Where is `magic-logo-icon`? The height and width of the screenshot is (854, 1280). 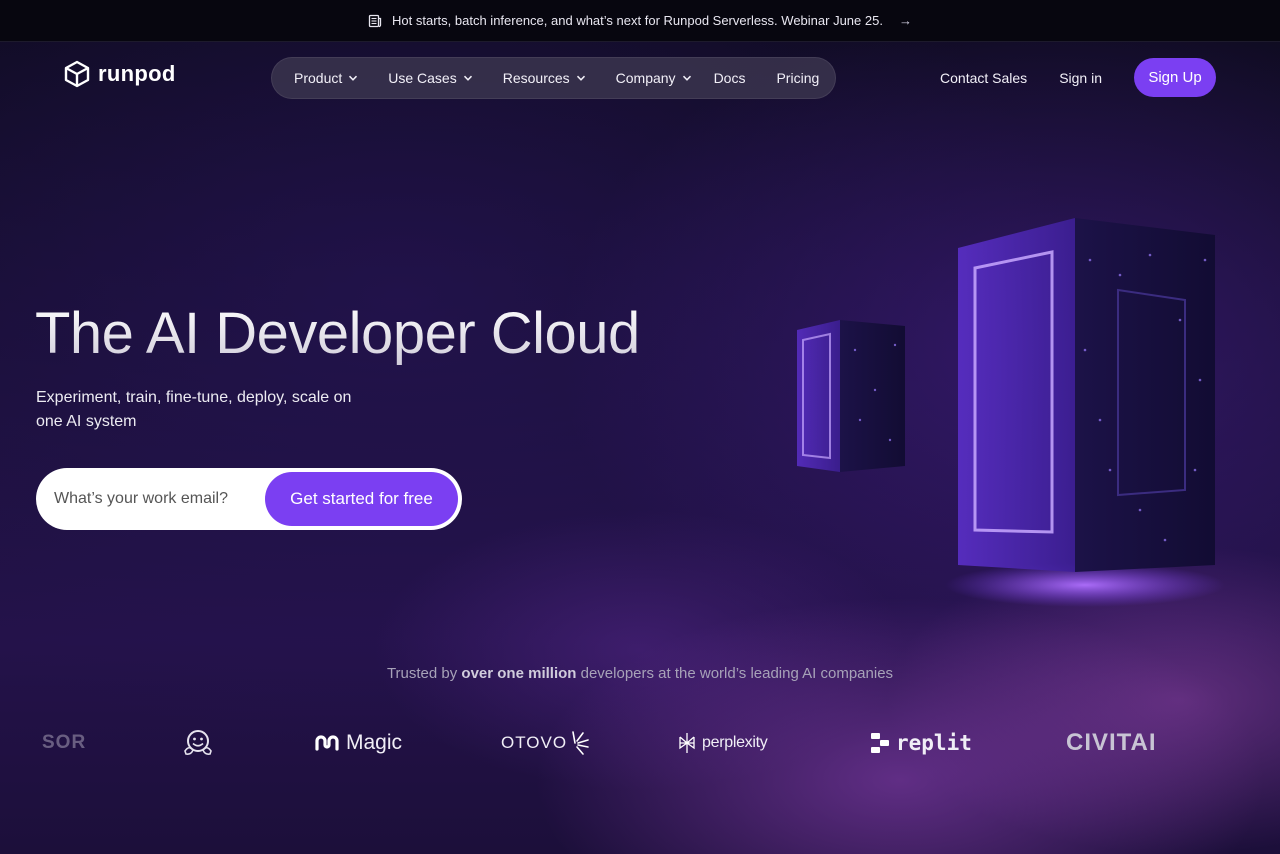
magic-logo-icon is located at coordinates (327, 743).